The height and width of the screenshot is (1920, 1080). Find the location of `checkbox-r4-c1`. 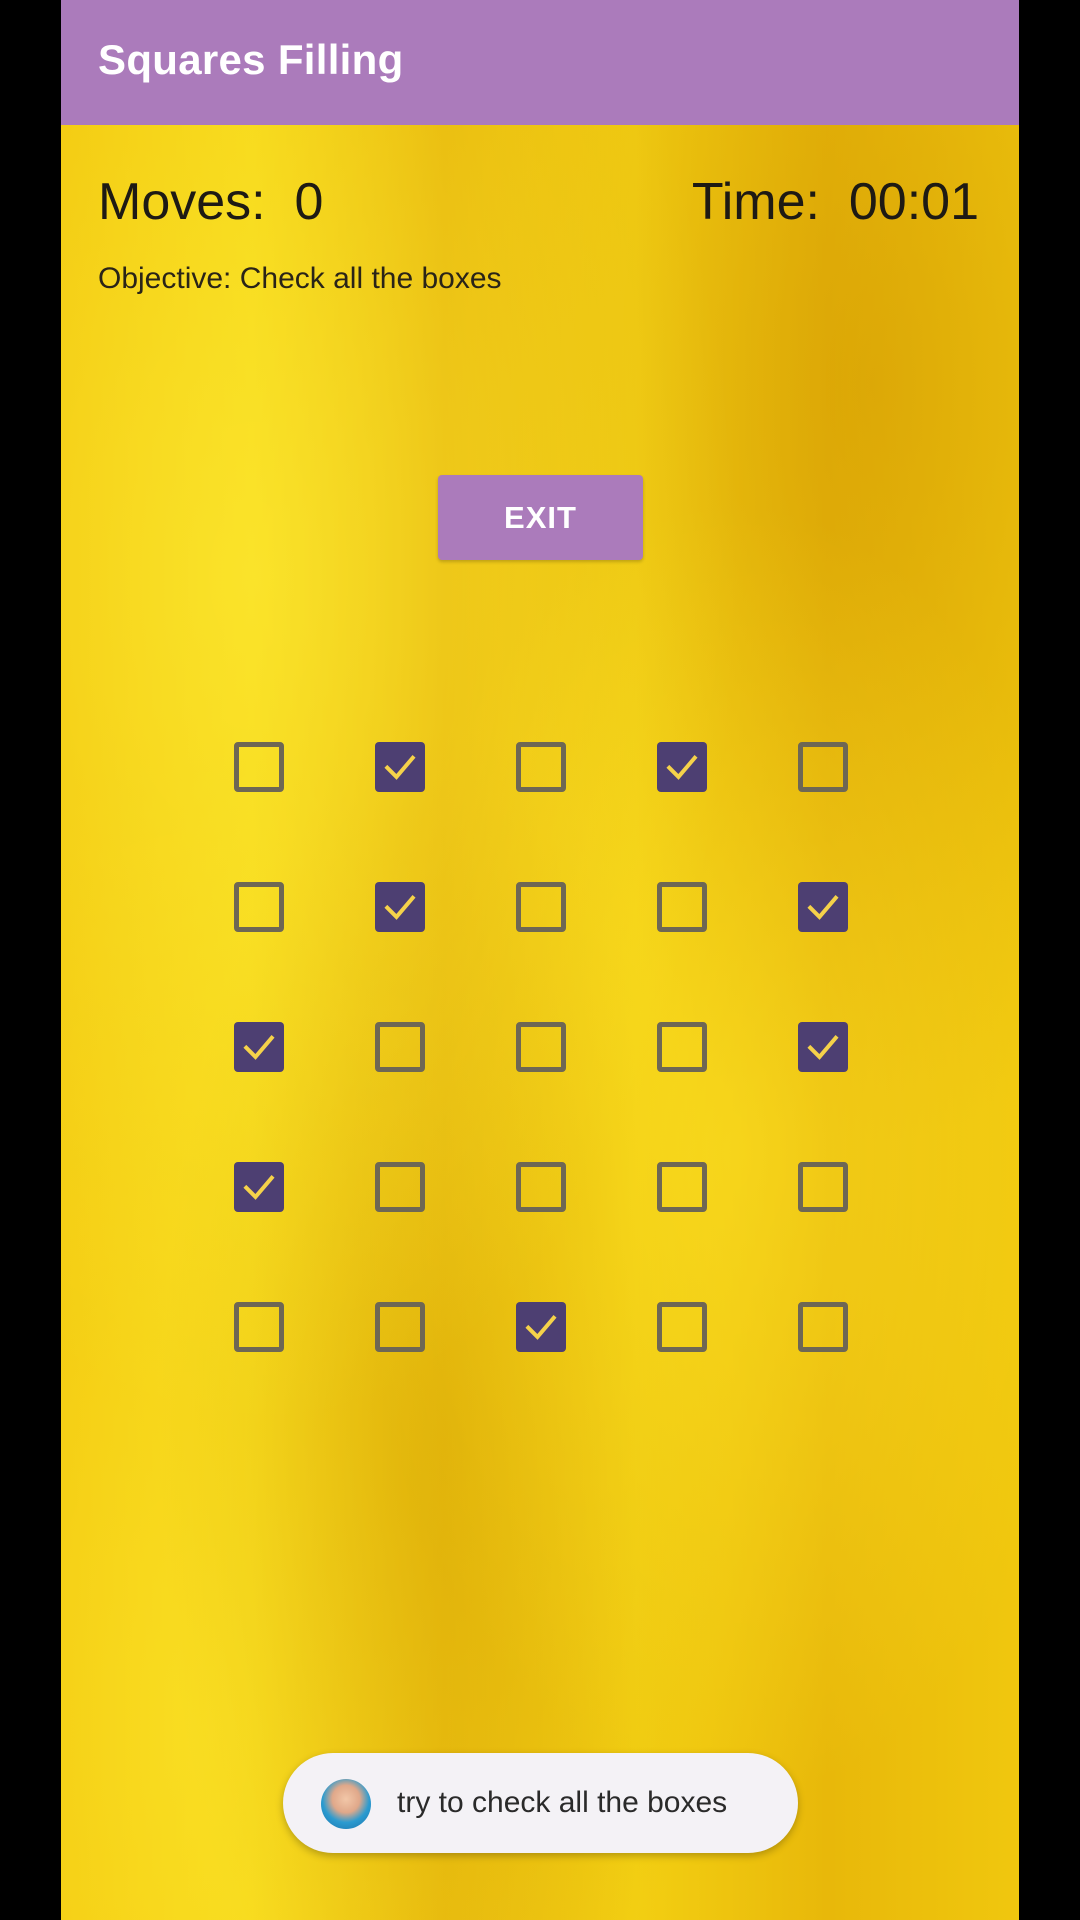

checkbox-r4-c1 is located at coordinates (259, 1187).